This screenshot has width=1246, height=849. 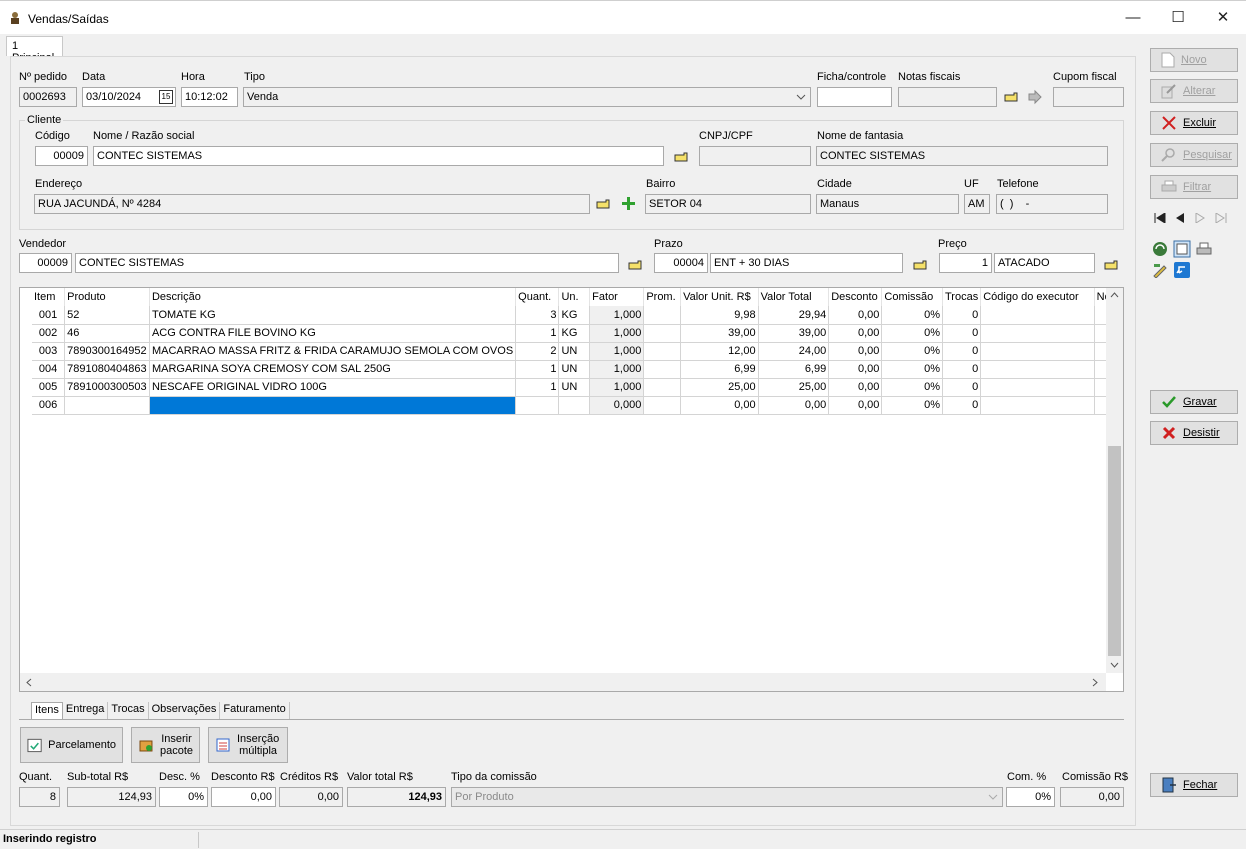 I want to click on alterar-button: Alterar, so click(x=1194, y=91).